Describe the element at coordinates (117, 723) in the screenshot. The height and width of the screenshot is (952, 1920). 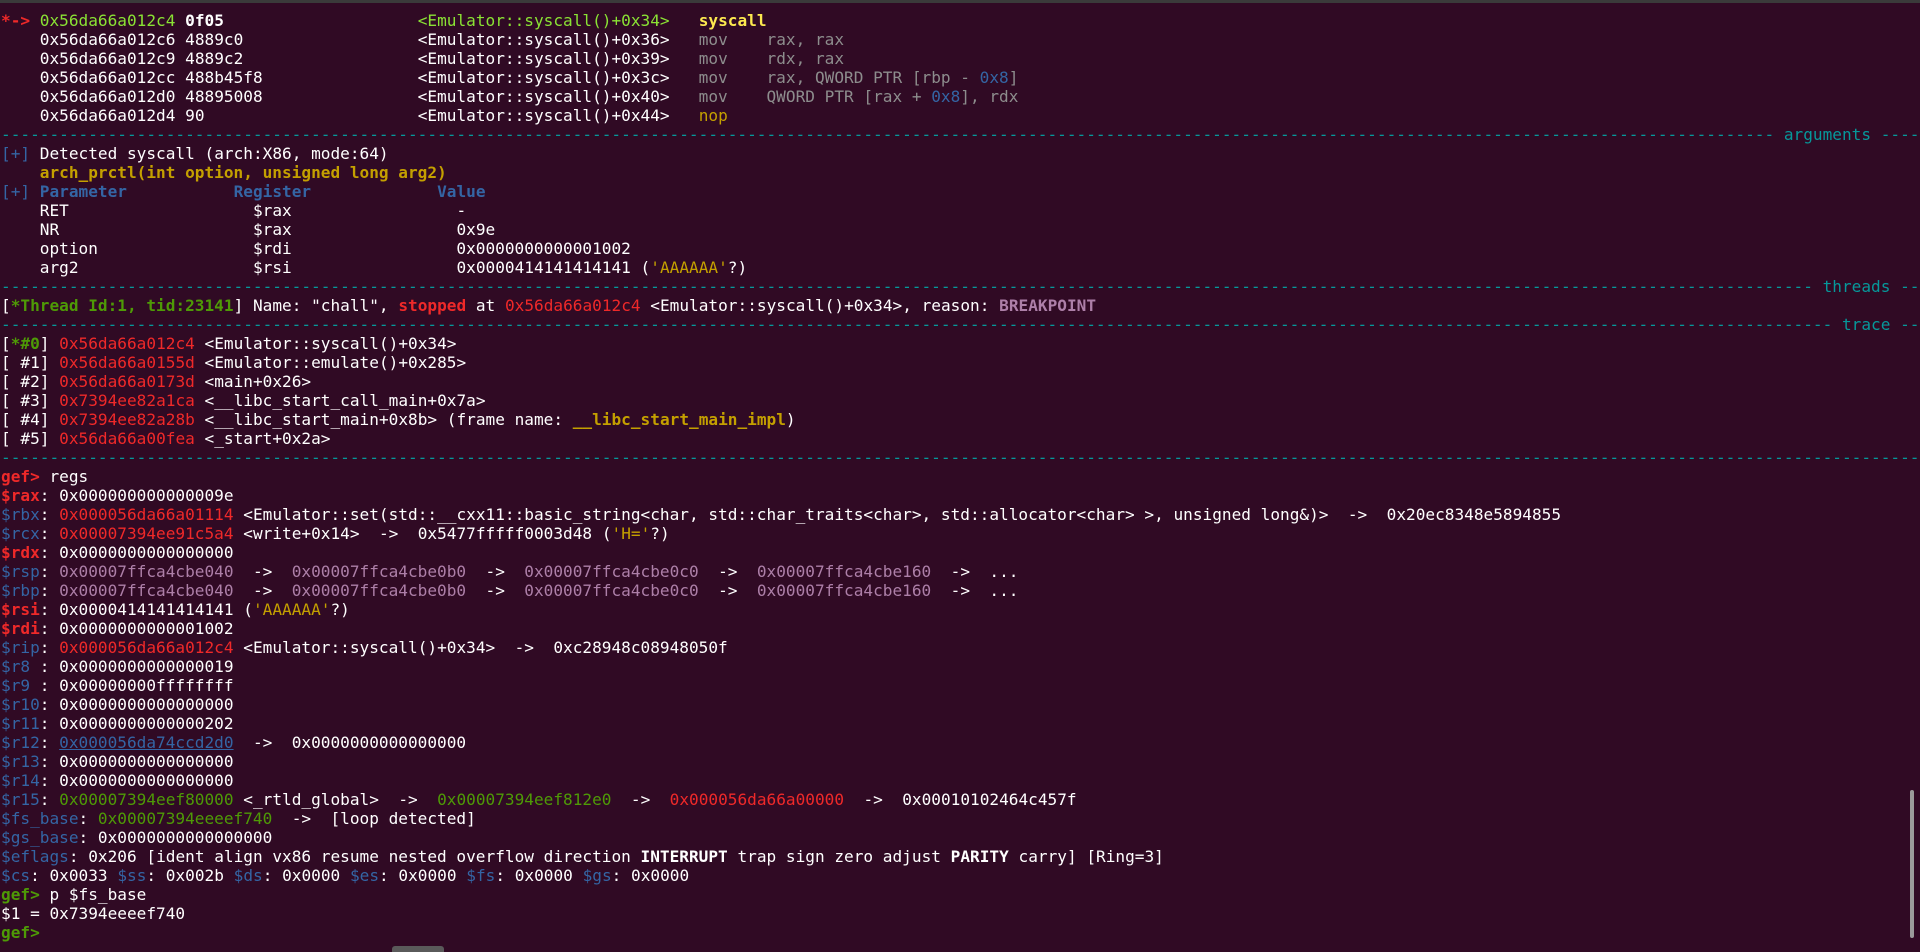
I see `register-r11: $r11: 0x0000000000000202` at that location.